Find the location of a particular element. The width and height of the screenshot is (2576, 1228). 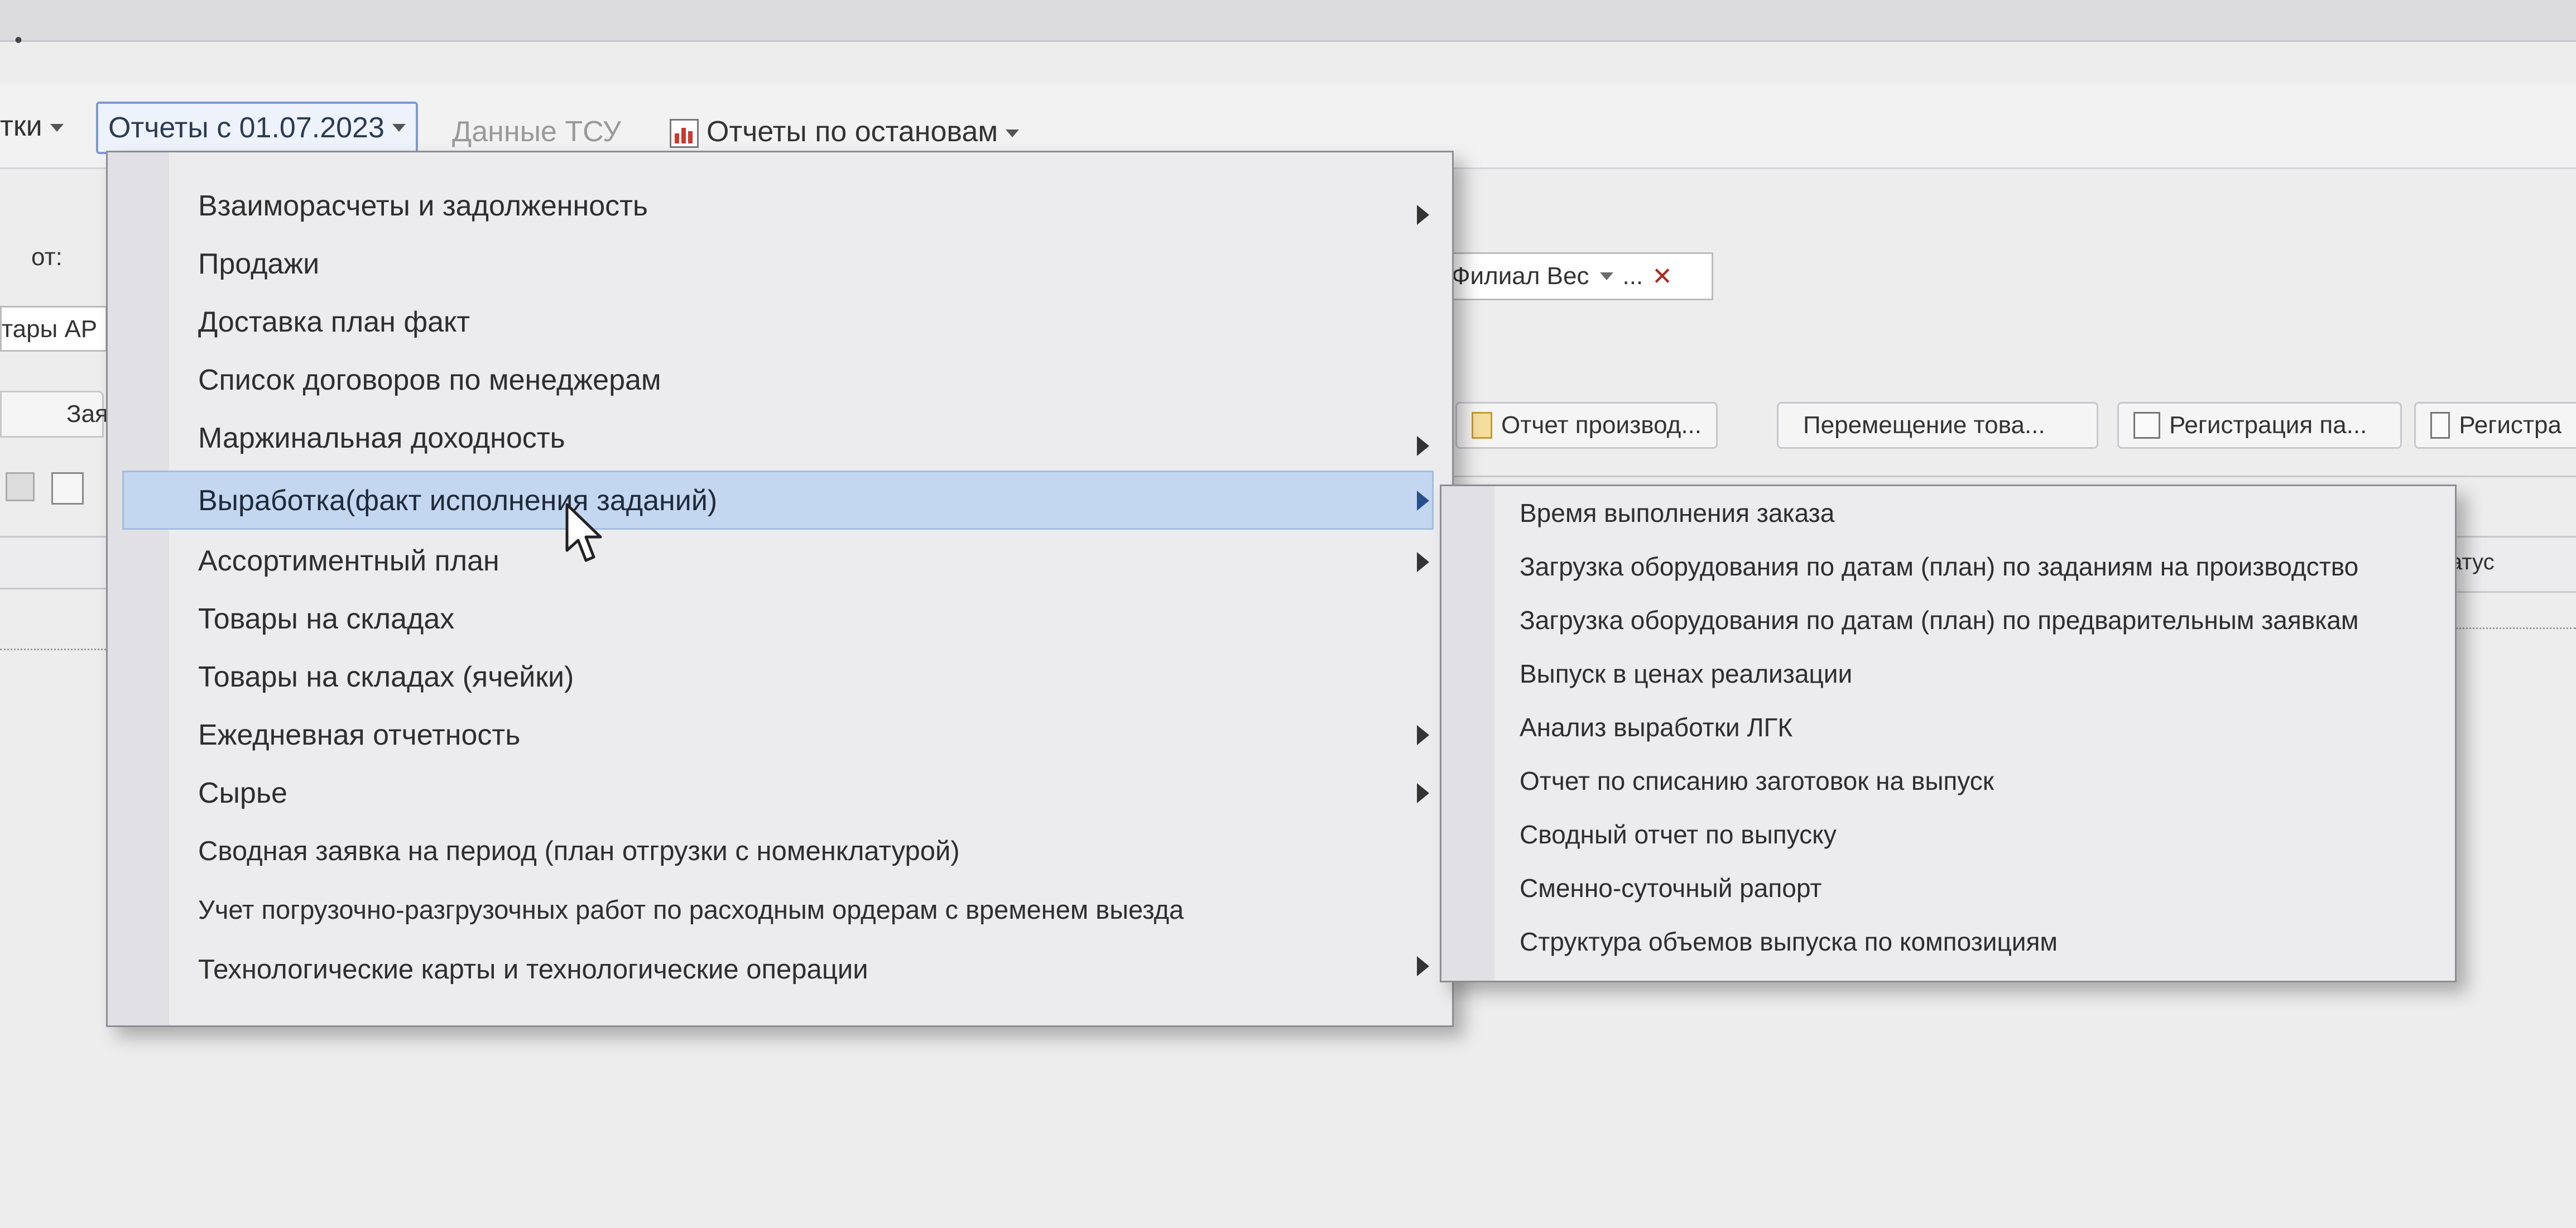

list-toolbar-fragment is located at coordinates (52, 486).